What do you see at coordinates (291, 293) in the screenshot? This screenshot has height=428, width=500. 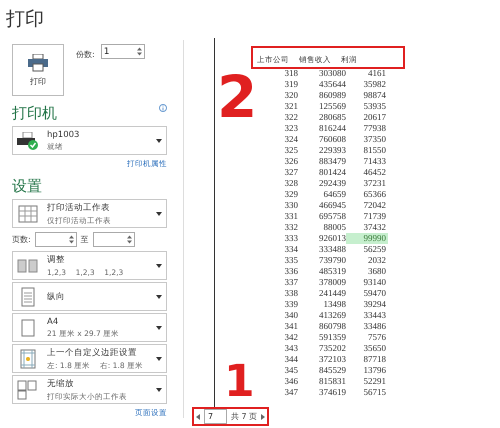 I see `table-cell-text: 338` at bounding box center [291, 293].